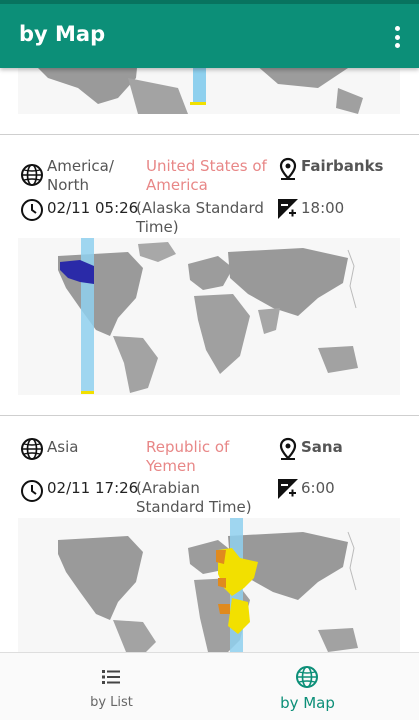 This screenshot has height=721, width=419. What do you see at coordinates (111, 677) in the screenshot?
I see `list-icon` at bounding box center [111, 677].